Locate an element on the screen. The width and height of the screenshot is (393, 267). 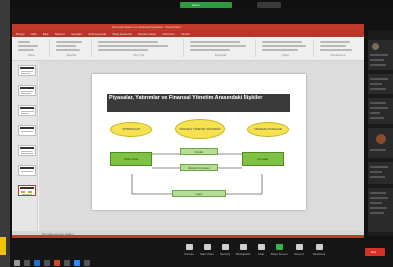
box-label: Firmalar is located at coordinates (263, 159).